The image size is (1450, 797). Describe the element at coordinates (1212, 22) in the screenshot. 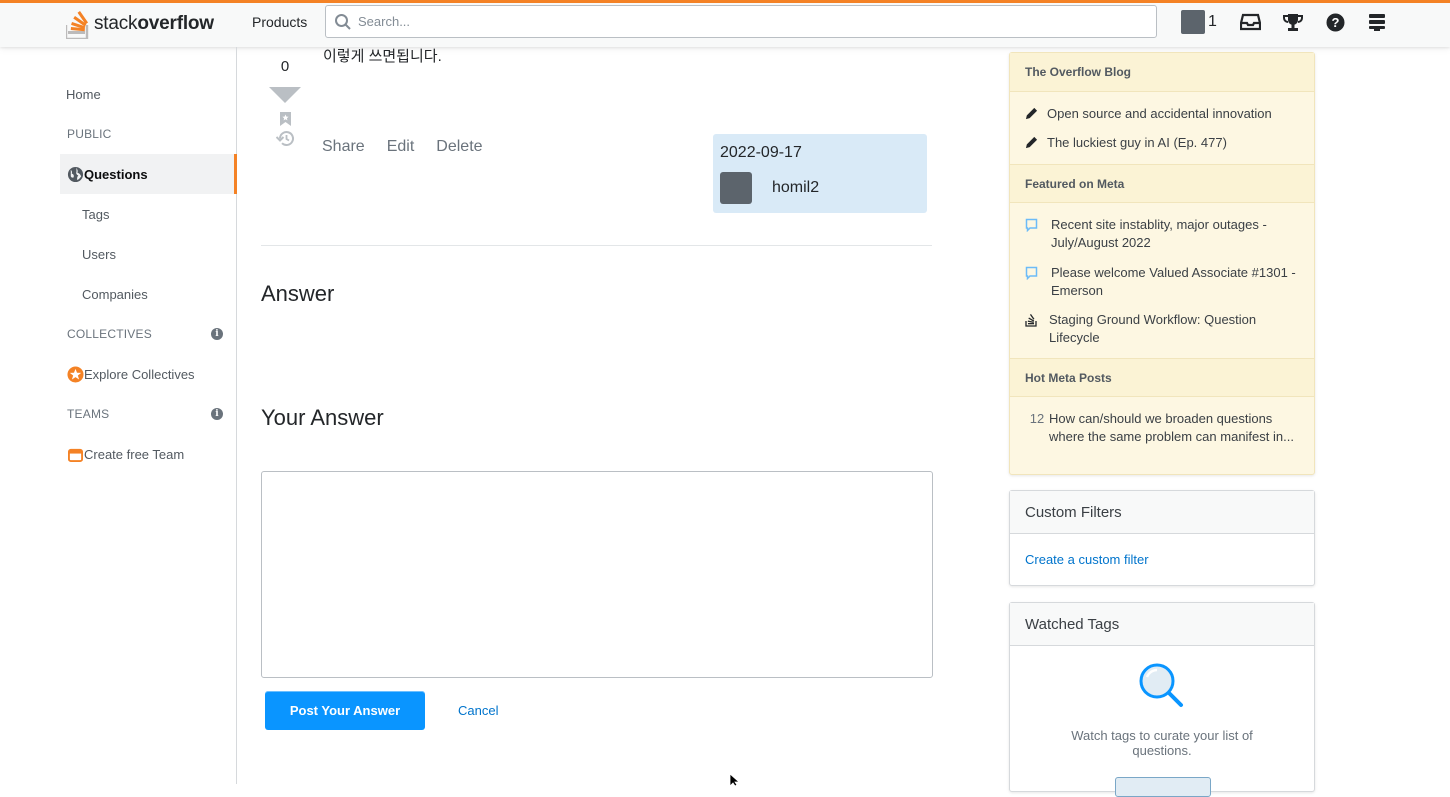

I see `reputation-count: 1` at that location.